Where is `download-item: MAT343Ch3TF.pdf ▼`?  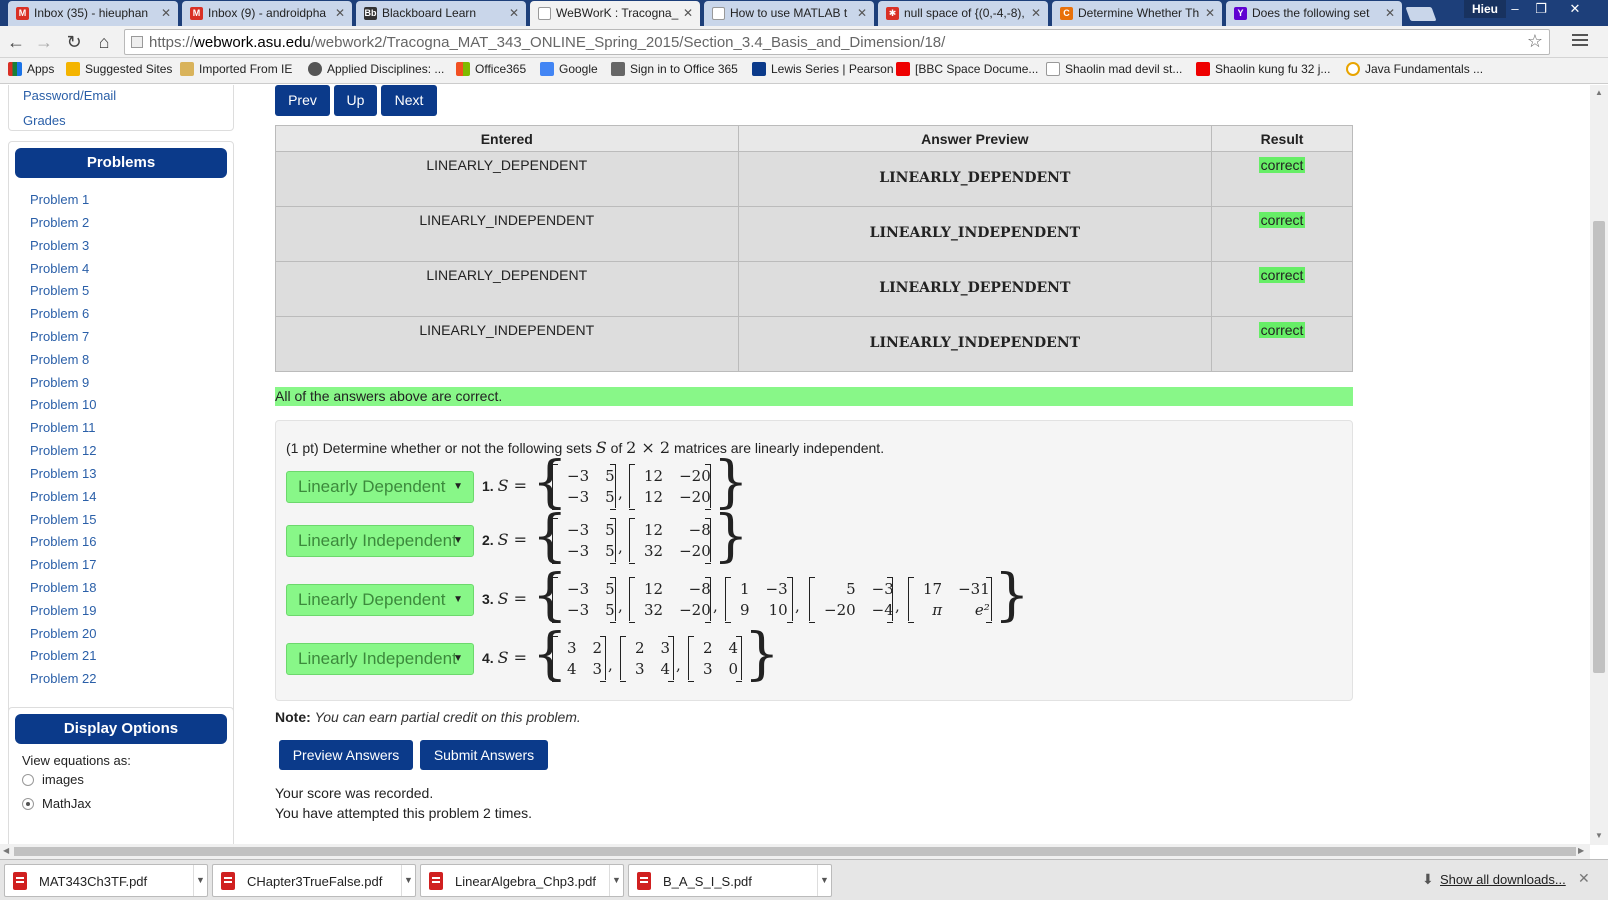
download-item: MAT343Ch3TF.pdf ▼ is located at coordinates (106, 880).